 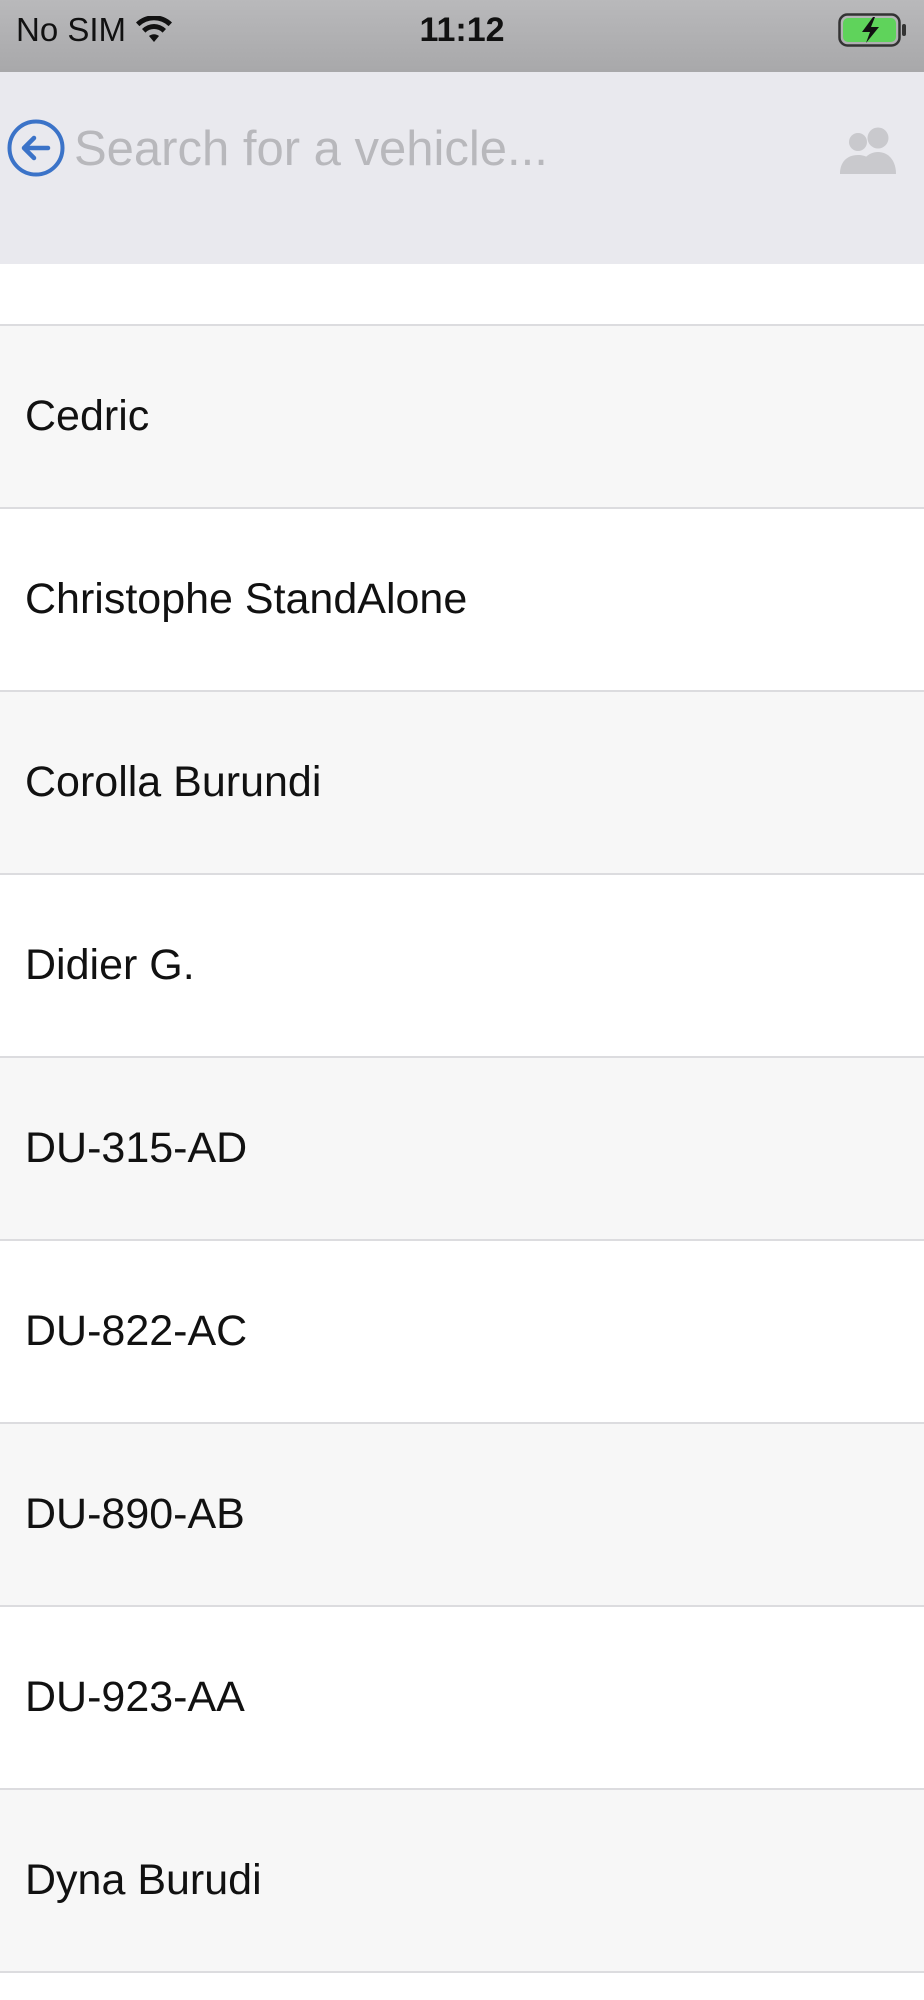 I want to click on vehicle-list-item: DU-822-AC, so click(x=462, y=1332).